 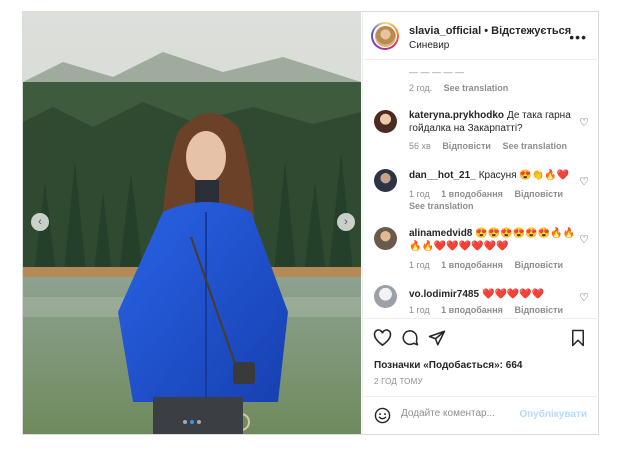 What do you see at coordinates (429, 45) in the screenshot?
I see `post-location: Синевир` at bounding box center [429, 45].